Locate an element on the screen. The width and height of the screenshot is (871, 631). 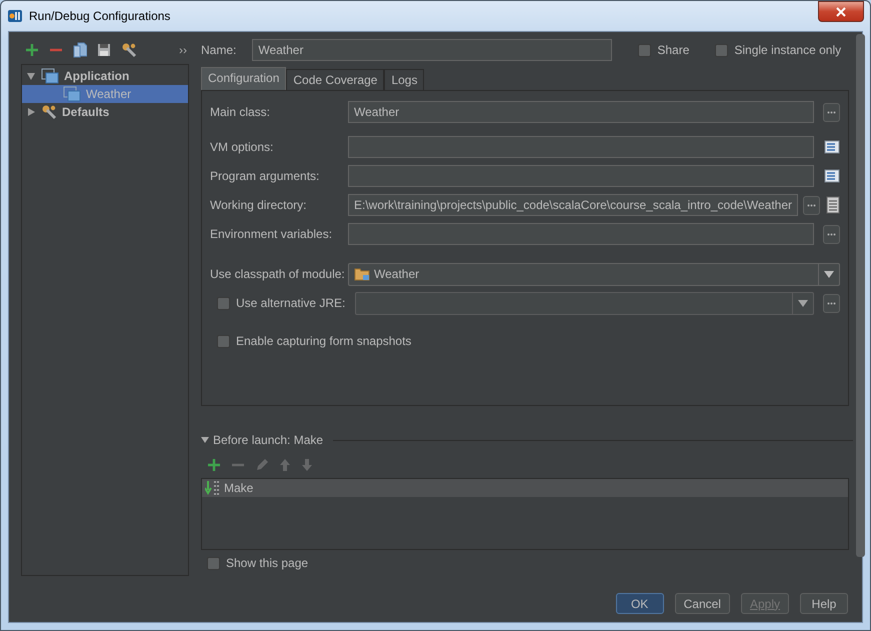
copy-icon is located at coordinates (80, 50).